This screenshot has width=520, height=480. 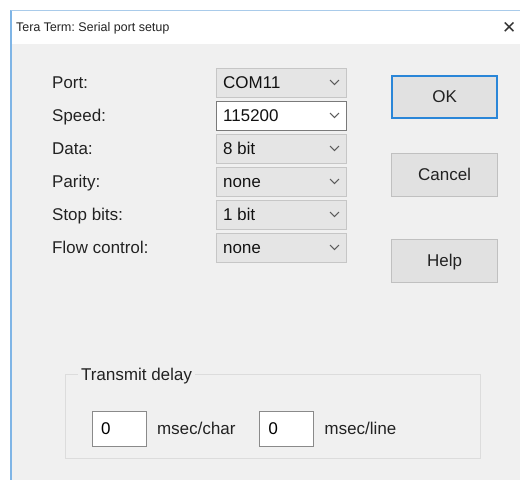 I want to click on dropdown: COM11, so click(x=281, y=83).